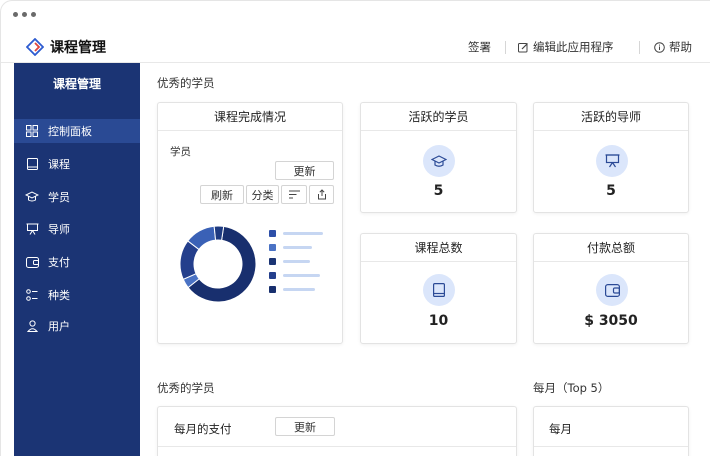 This screenshot has height=456, width=710. What do you see at coordinates (438, 191) in the screenshot?
I see `active-students-value: 5` at bounding box center [438, 191].